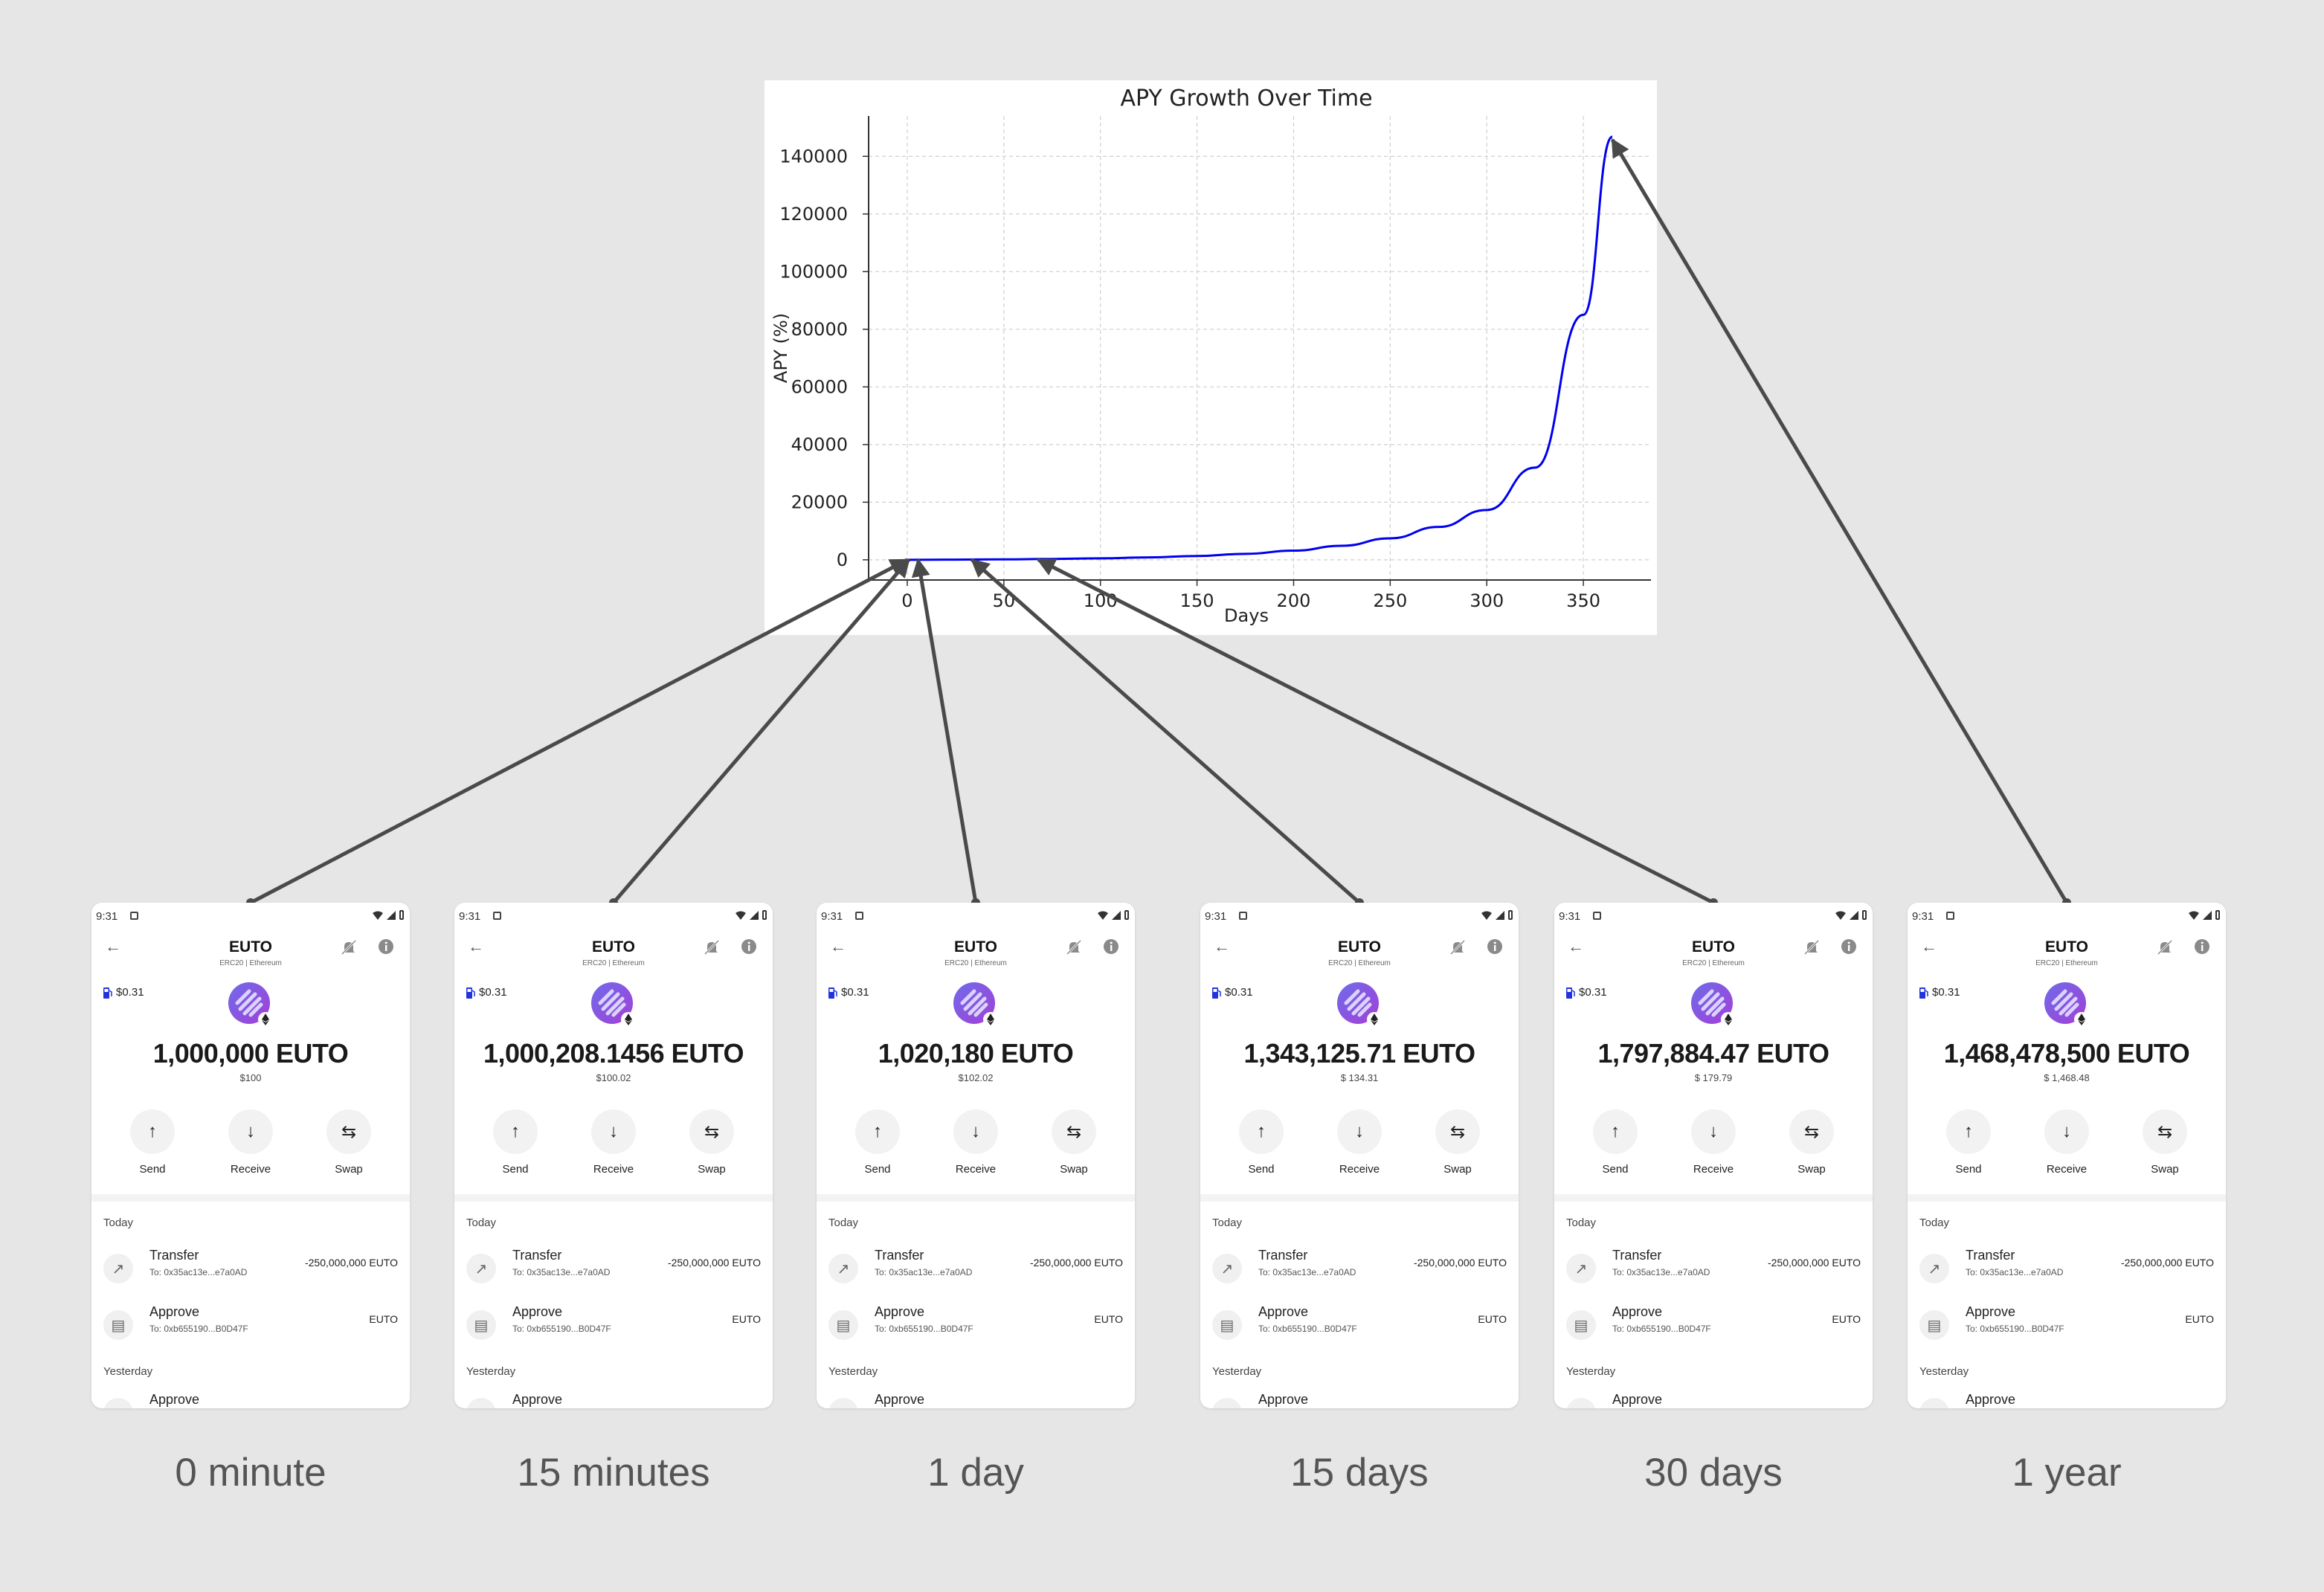 The height and width of the screenshot is (1592, 2324). I want to click on token-network: ERC20 | Ethereum, so click(1359, 963).